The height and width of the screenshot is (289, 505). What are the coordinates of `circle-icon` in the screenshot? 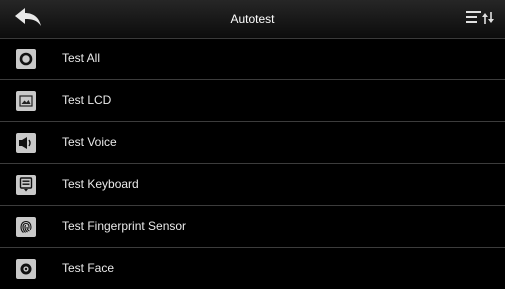 It's located at (26, 59).